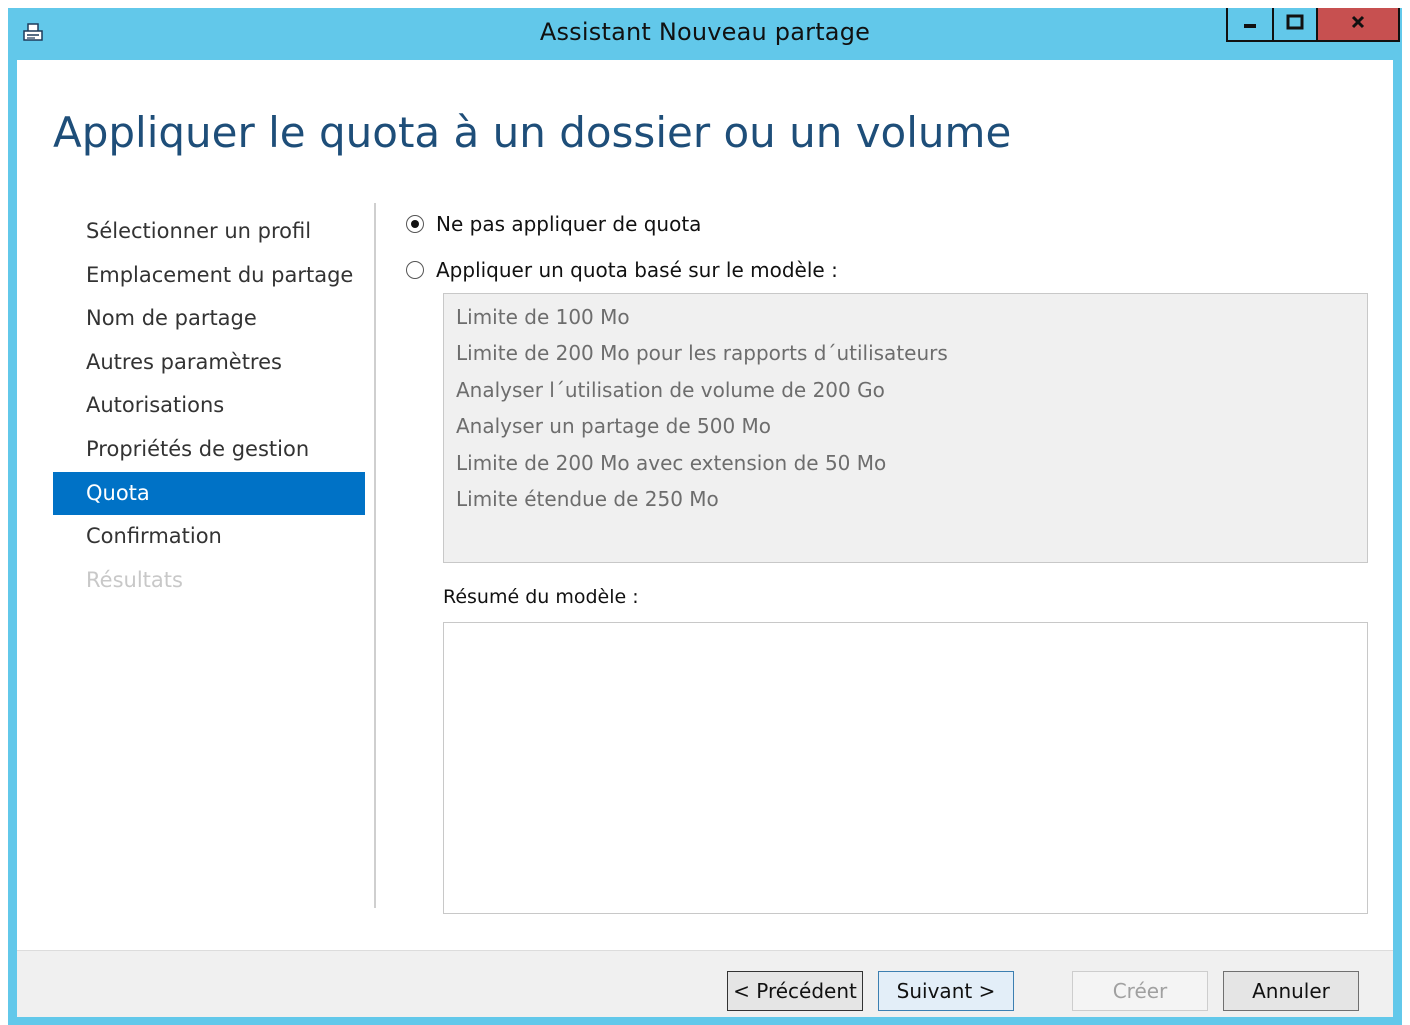 The width and height of the screenshot is (1410, 1025). What do you see at coordinates (905, 500) in the screenshot?
I see `template-list-item: Limite étendue de 250 Mo` at bounding box center [905, 500].